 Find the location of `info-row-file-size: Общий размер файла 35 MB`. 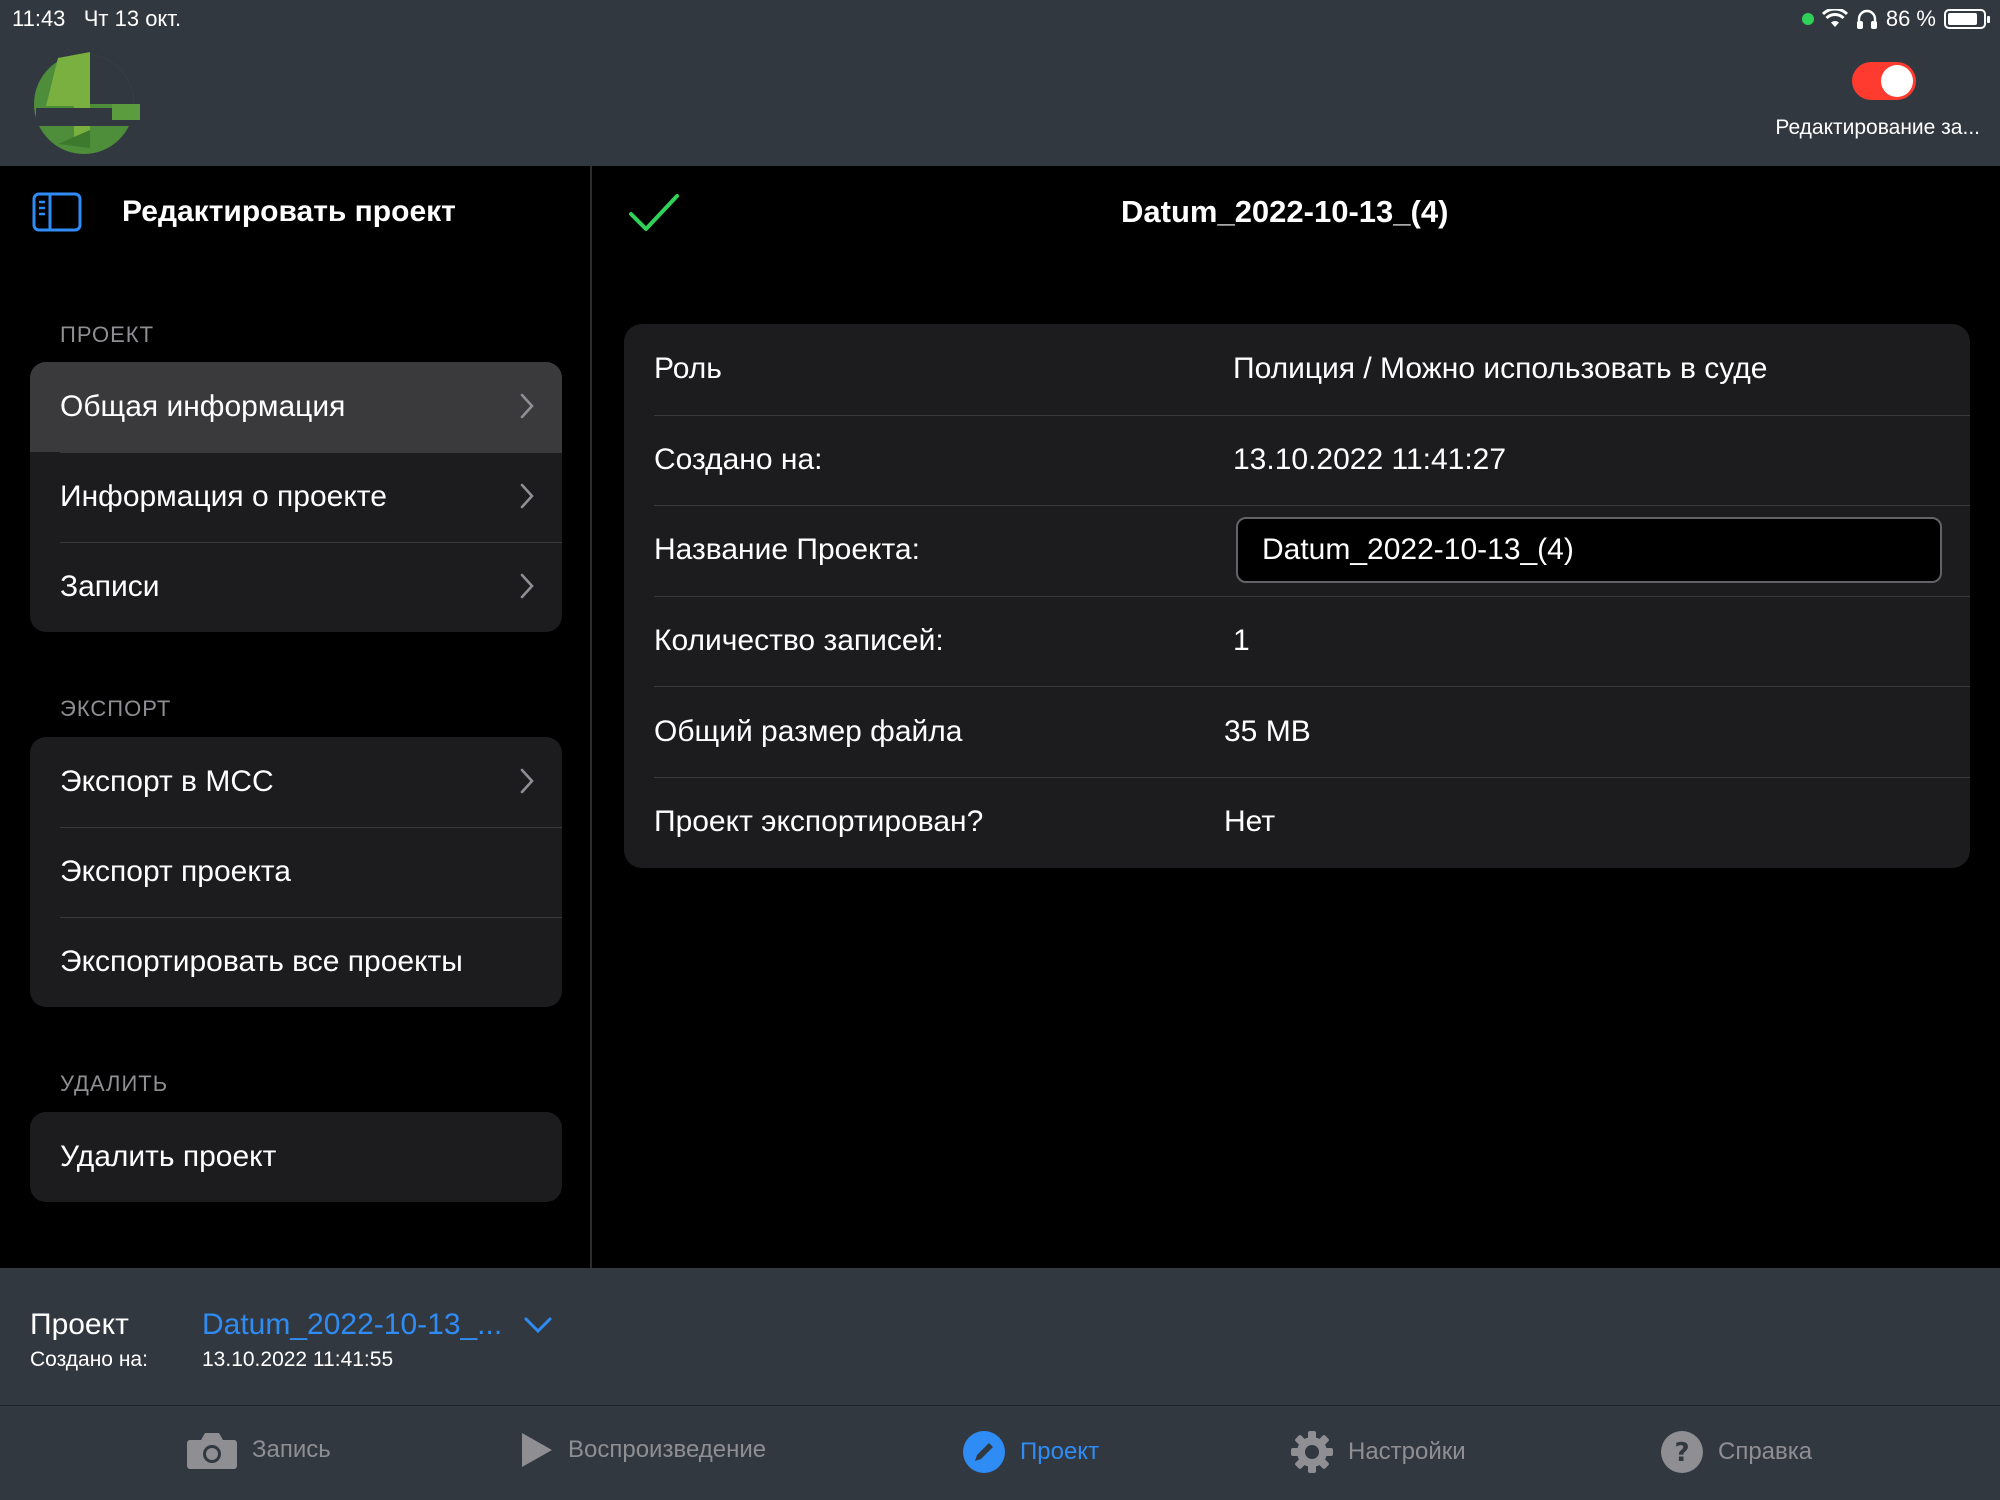

info-row-file-size: Общий размер файла 35 MB is located at coordinates (1297, 731).